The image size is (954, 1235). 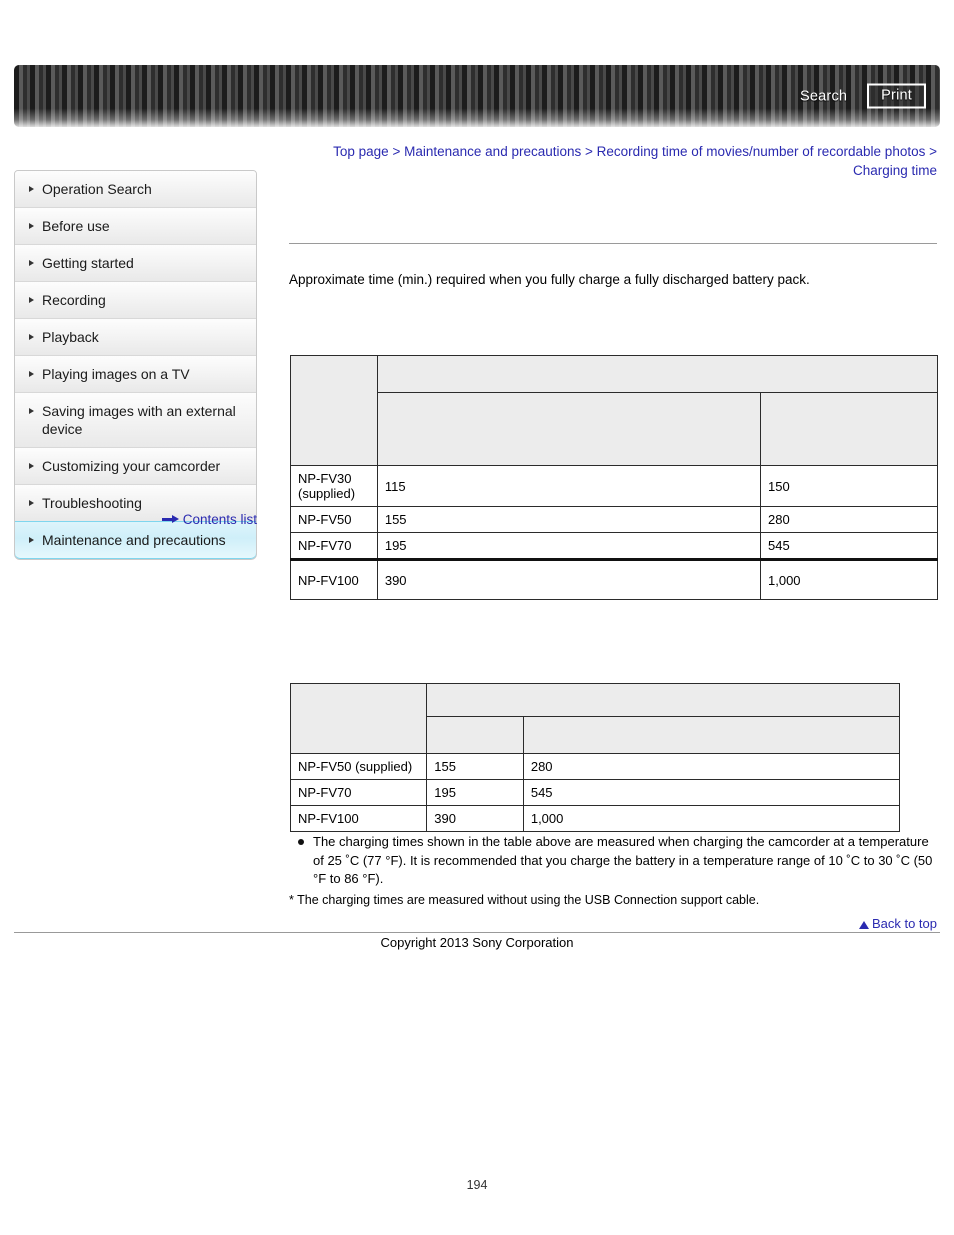 I want to click on back-to-top-label: Back to top, so click(x=904, y=923).